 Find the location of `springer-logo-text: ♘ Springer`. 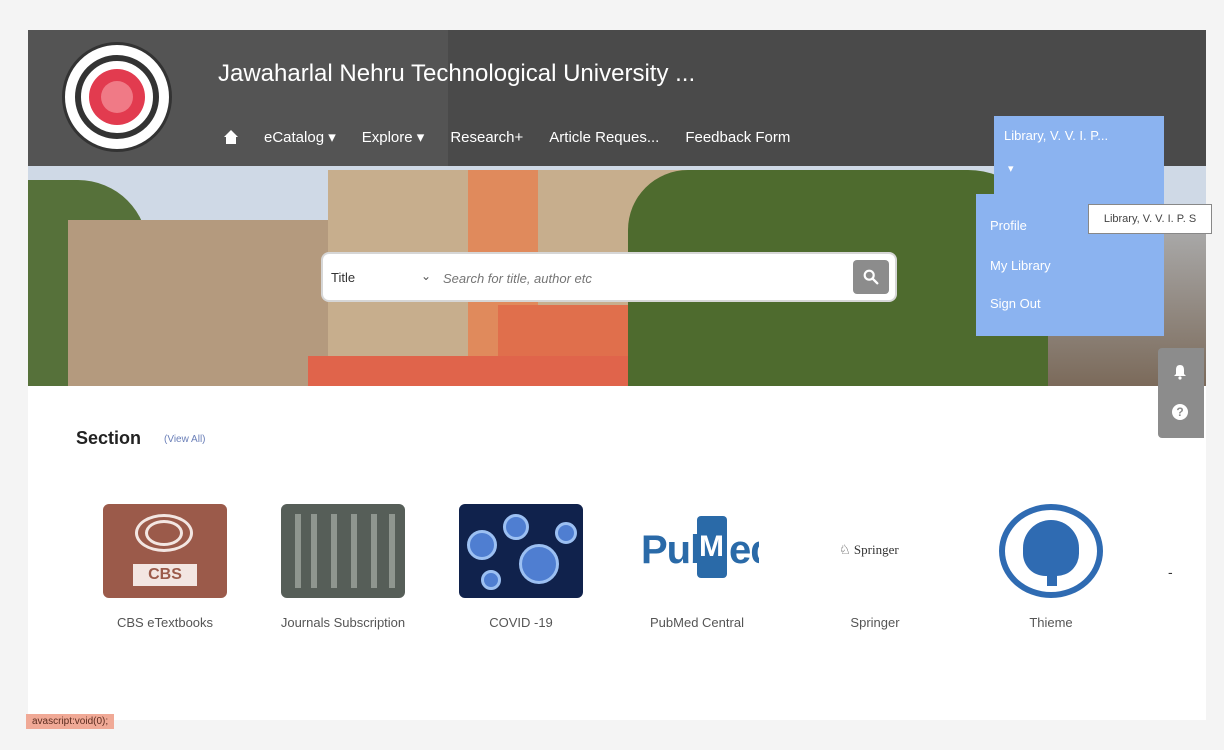

springer-logo-text: ♘ Springer is located at coordinates (869, 549).